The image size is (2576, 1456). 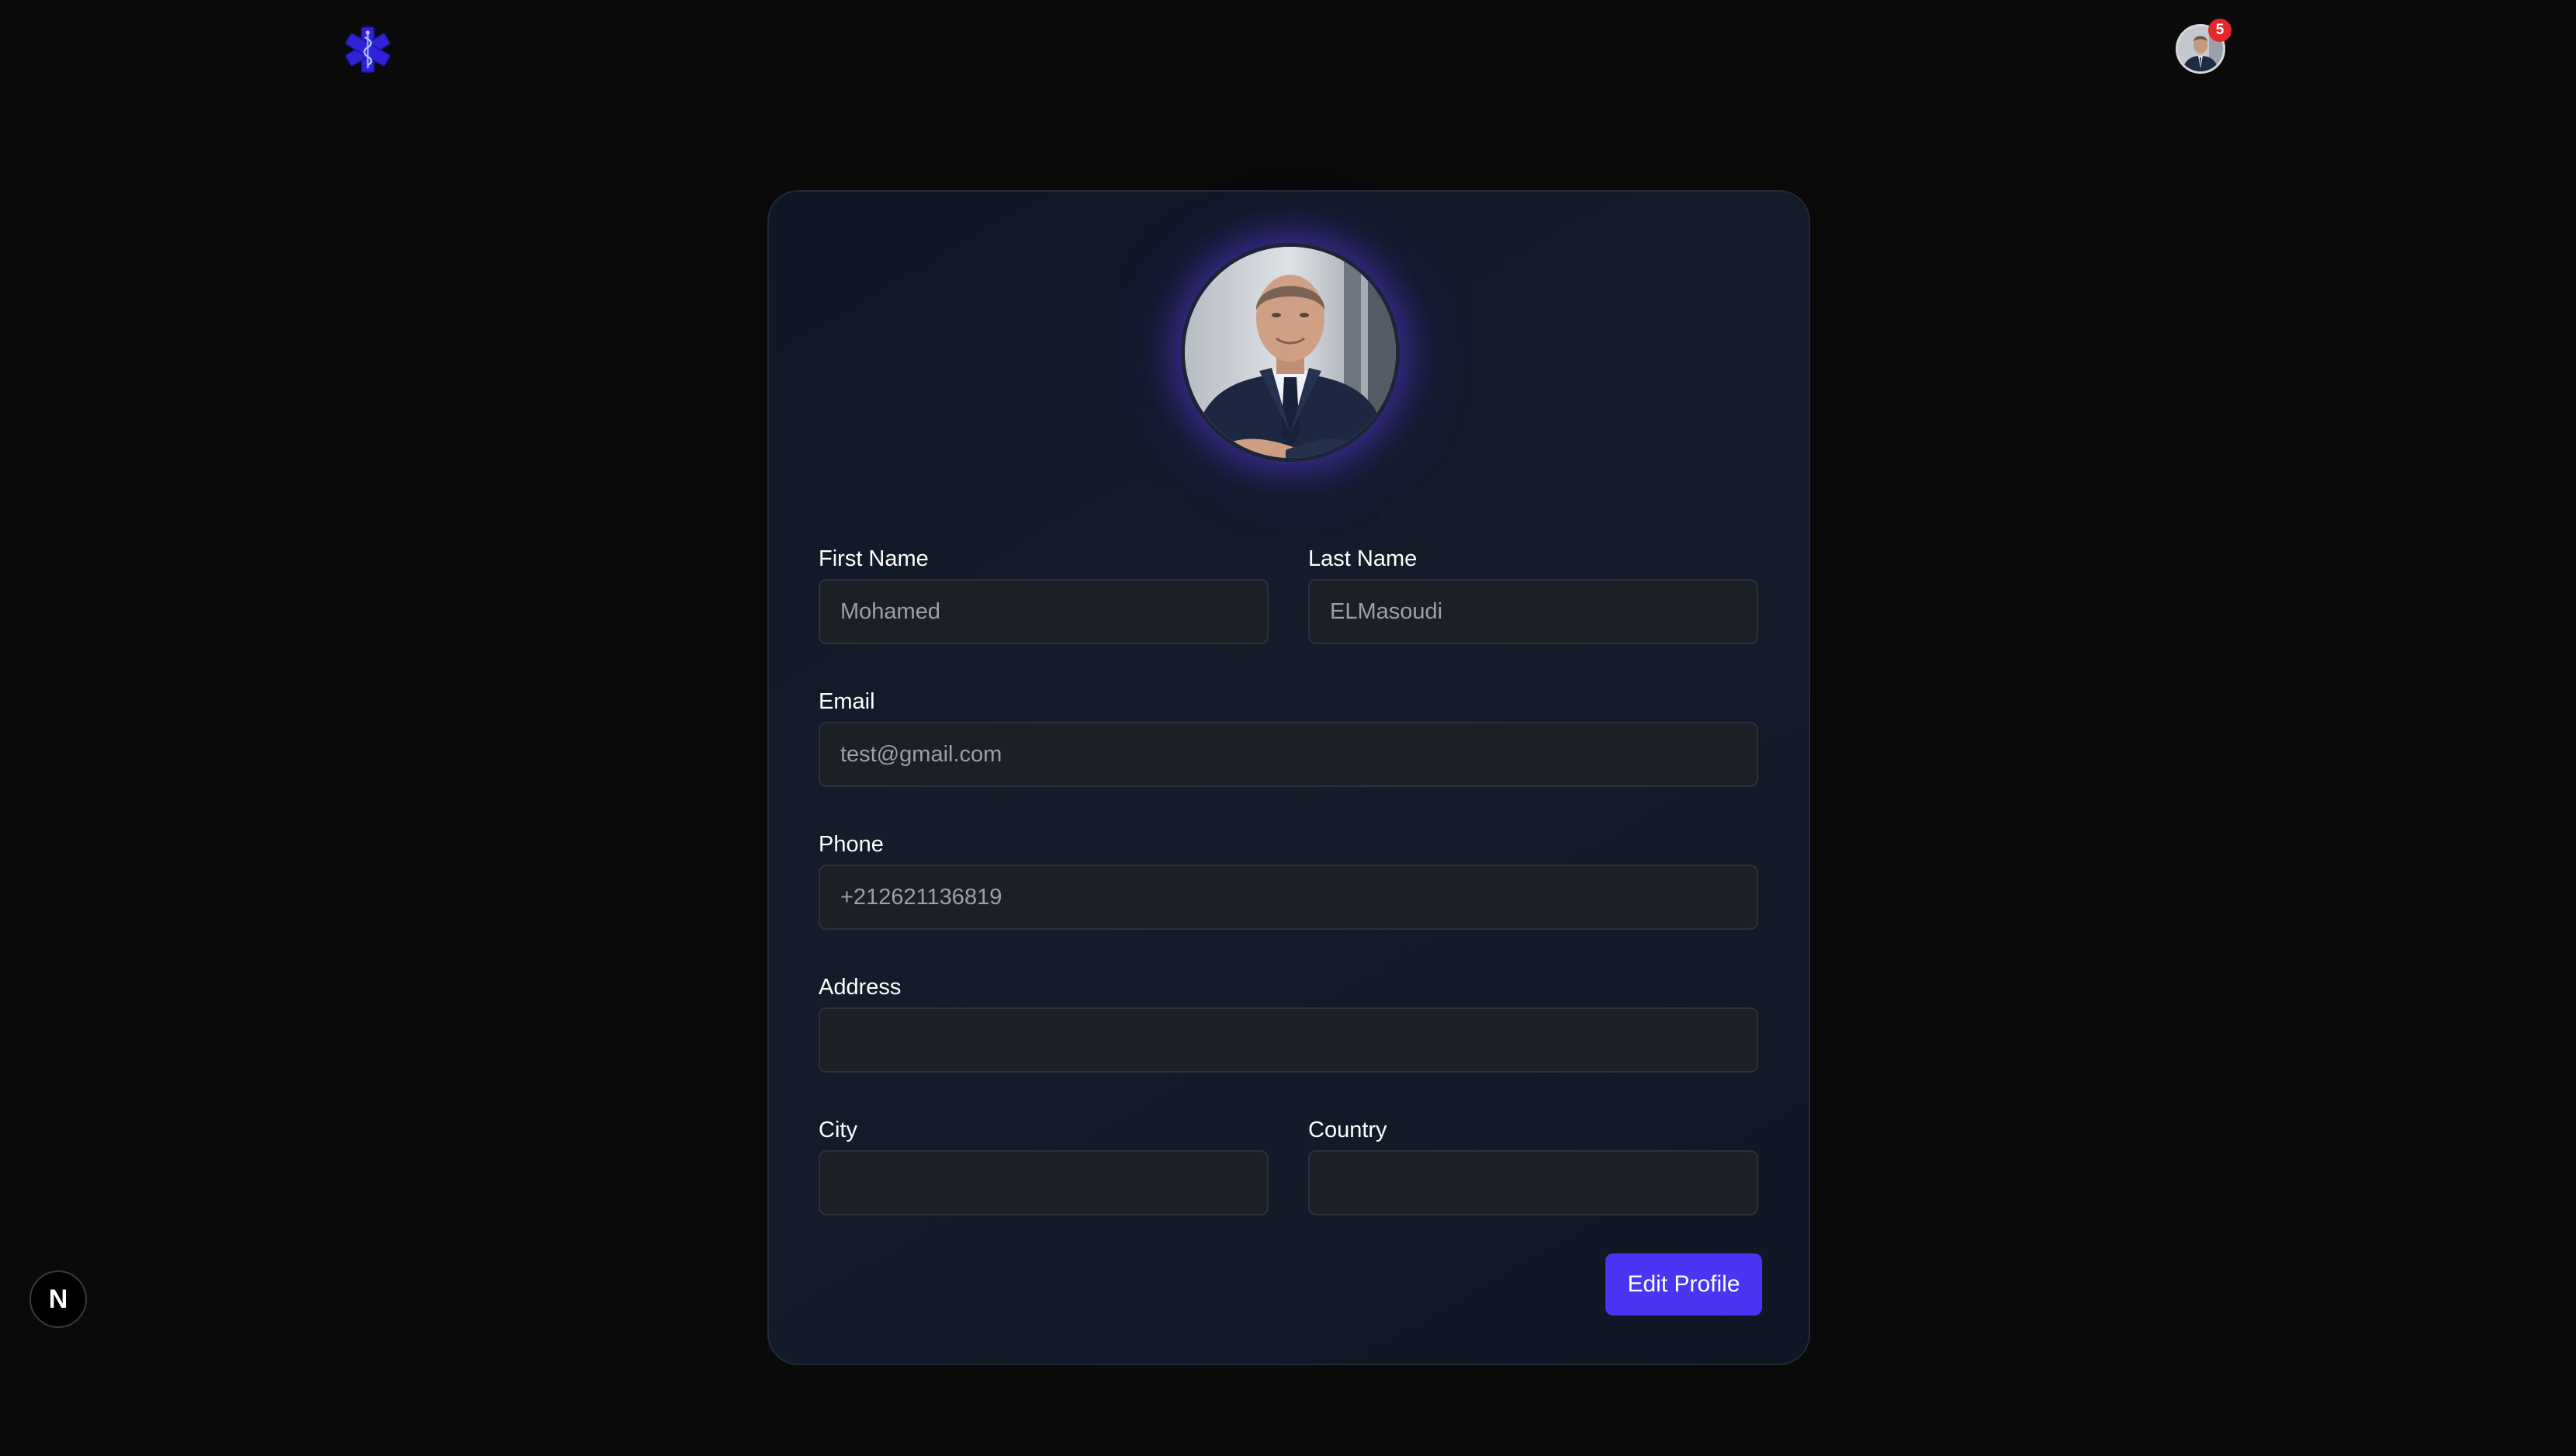 What do you see at coordinates (847, 702) in the screenshot?
I see `email-label: Email` at bounding box center [847, 702].